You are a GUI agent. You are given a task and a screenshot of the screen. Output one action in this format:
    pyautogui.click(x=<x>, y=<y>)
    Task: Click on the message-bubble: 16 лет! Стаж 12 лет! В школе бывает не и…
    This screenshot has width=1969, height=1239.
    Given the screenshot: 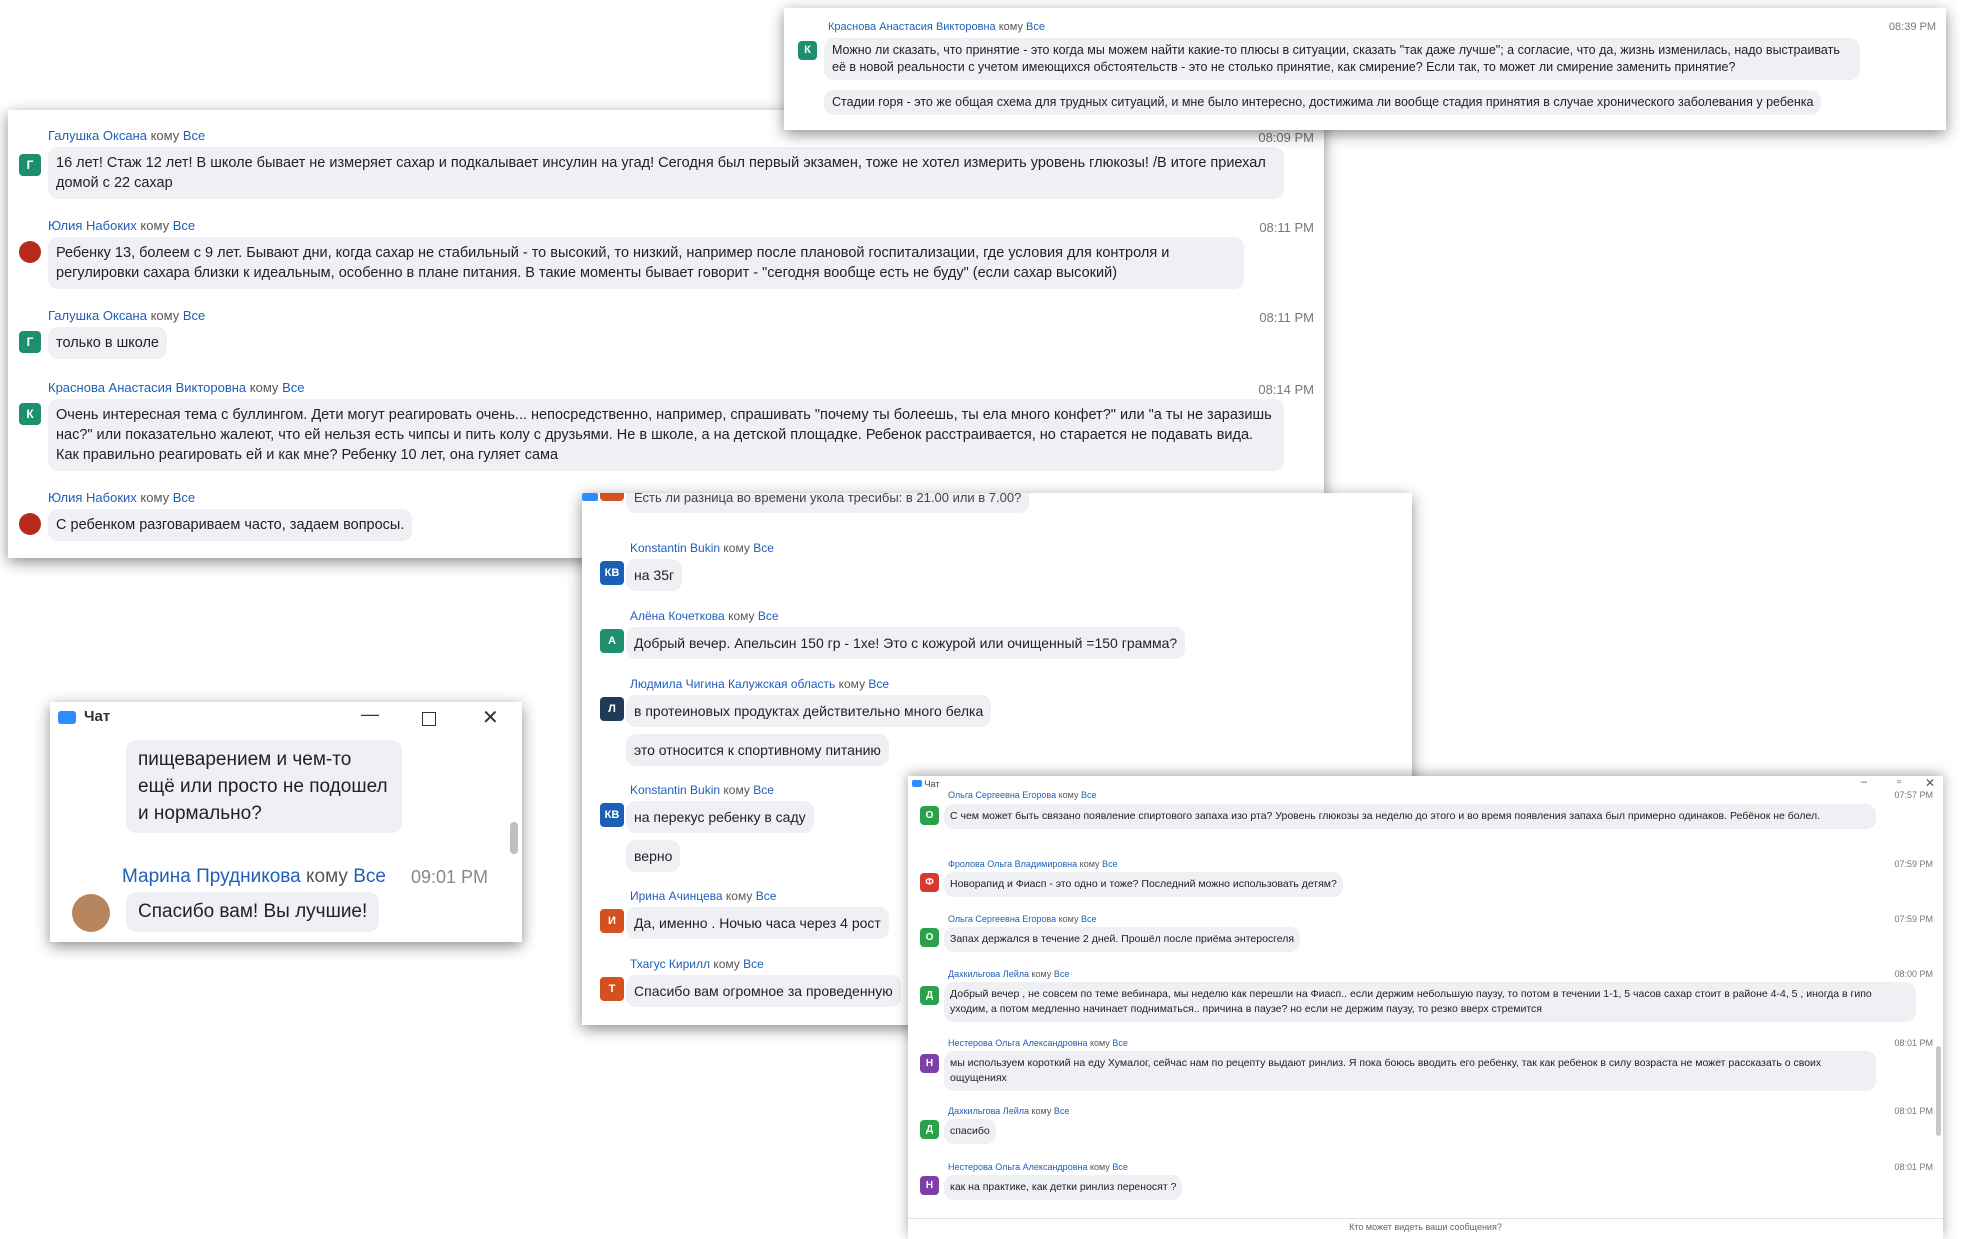 What is the action you would take?
    pyautogui.click(x=666, y=173)
    